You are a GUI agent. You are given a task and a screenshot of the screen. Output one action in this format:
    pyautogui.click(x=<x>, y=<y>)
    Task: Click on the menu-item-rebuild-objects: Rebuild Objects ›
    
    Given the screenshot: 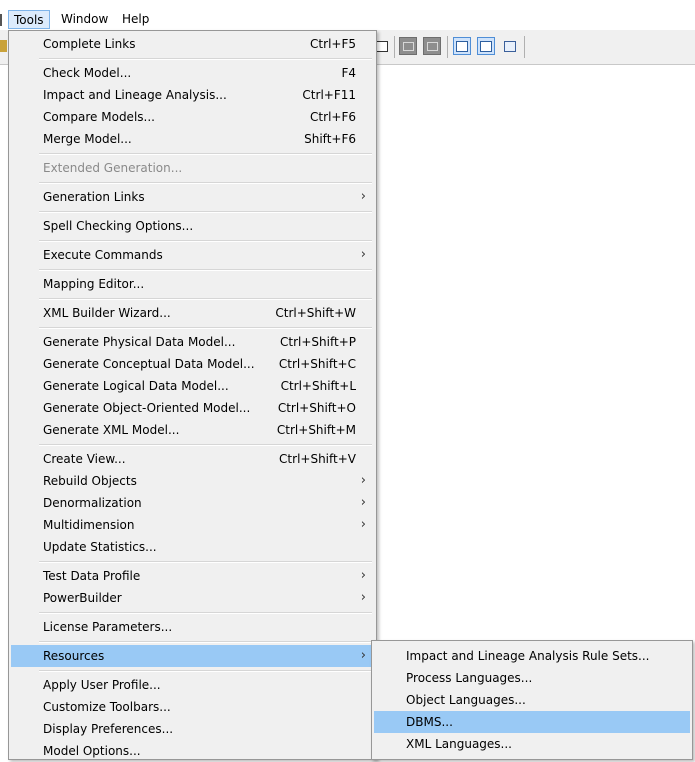 What is the action you would take?
    pyautogui.click(x=192, y=481)
    